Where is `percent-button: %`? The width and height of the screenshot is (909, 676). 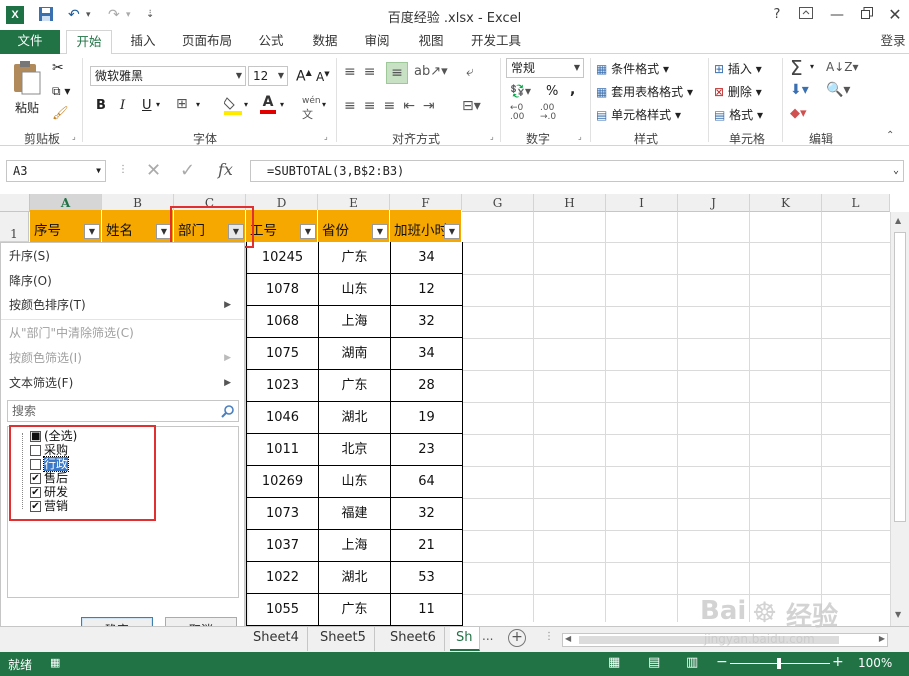
percent-button: % is located at coordinates (552, 91).